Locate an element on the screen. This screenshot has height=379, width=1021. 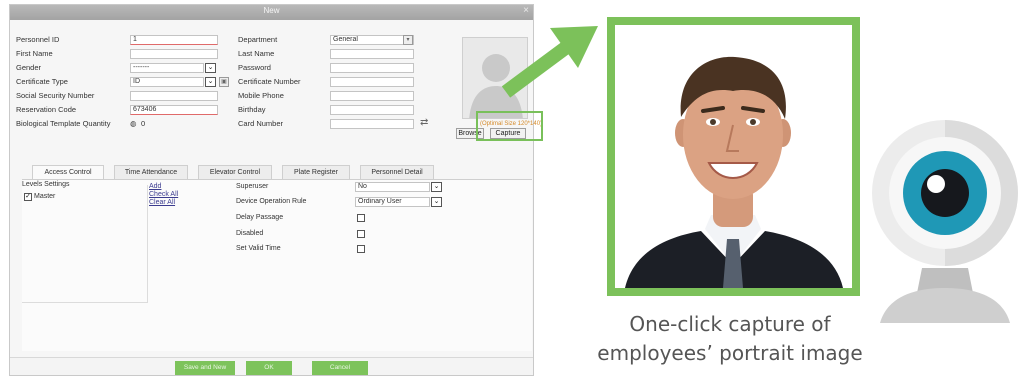
add-level-link: Add is located at coordinates (155, 186).